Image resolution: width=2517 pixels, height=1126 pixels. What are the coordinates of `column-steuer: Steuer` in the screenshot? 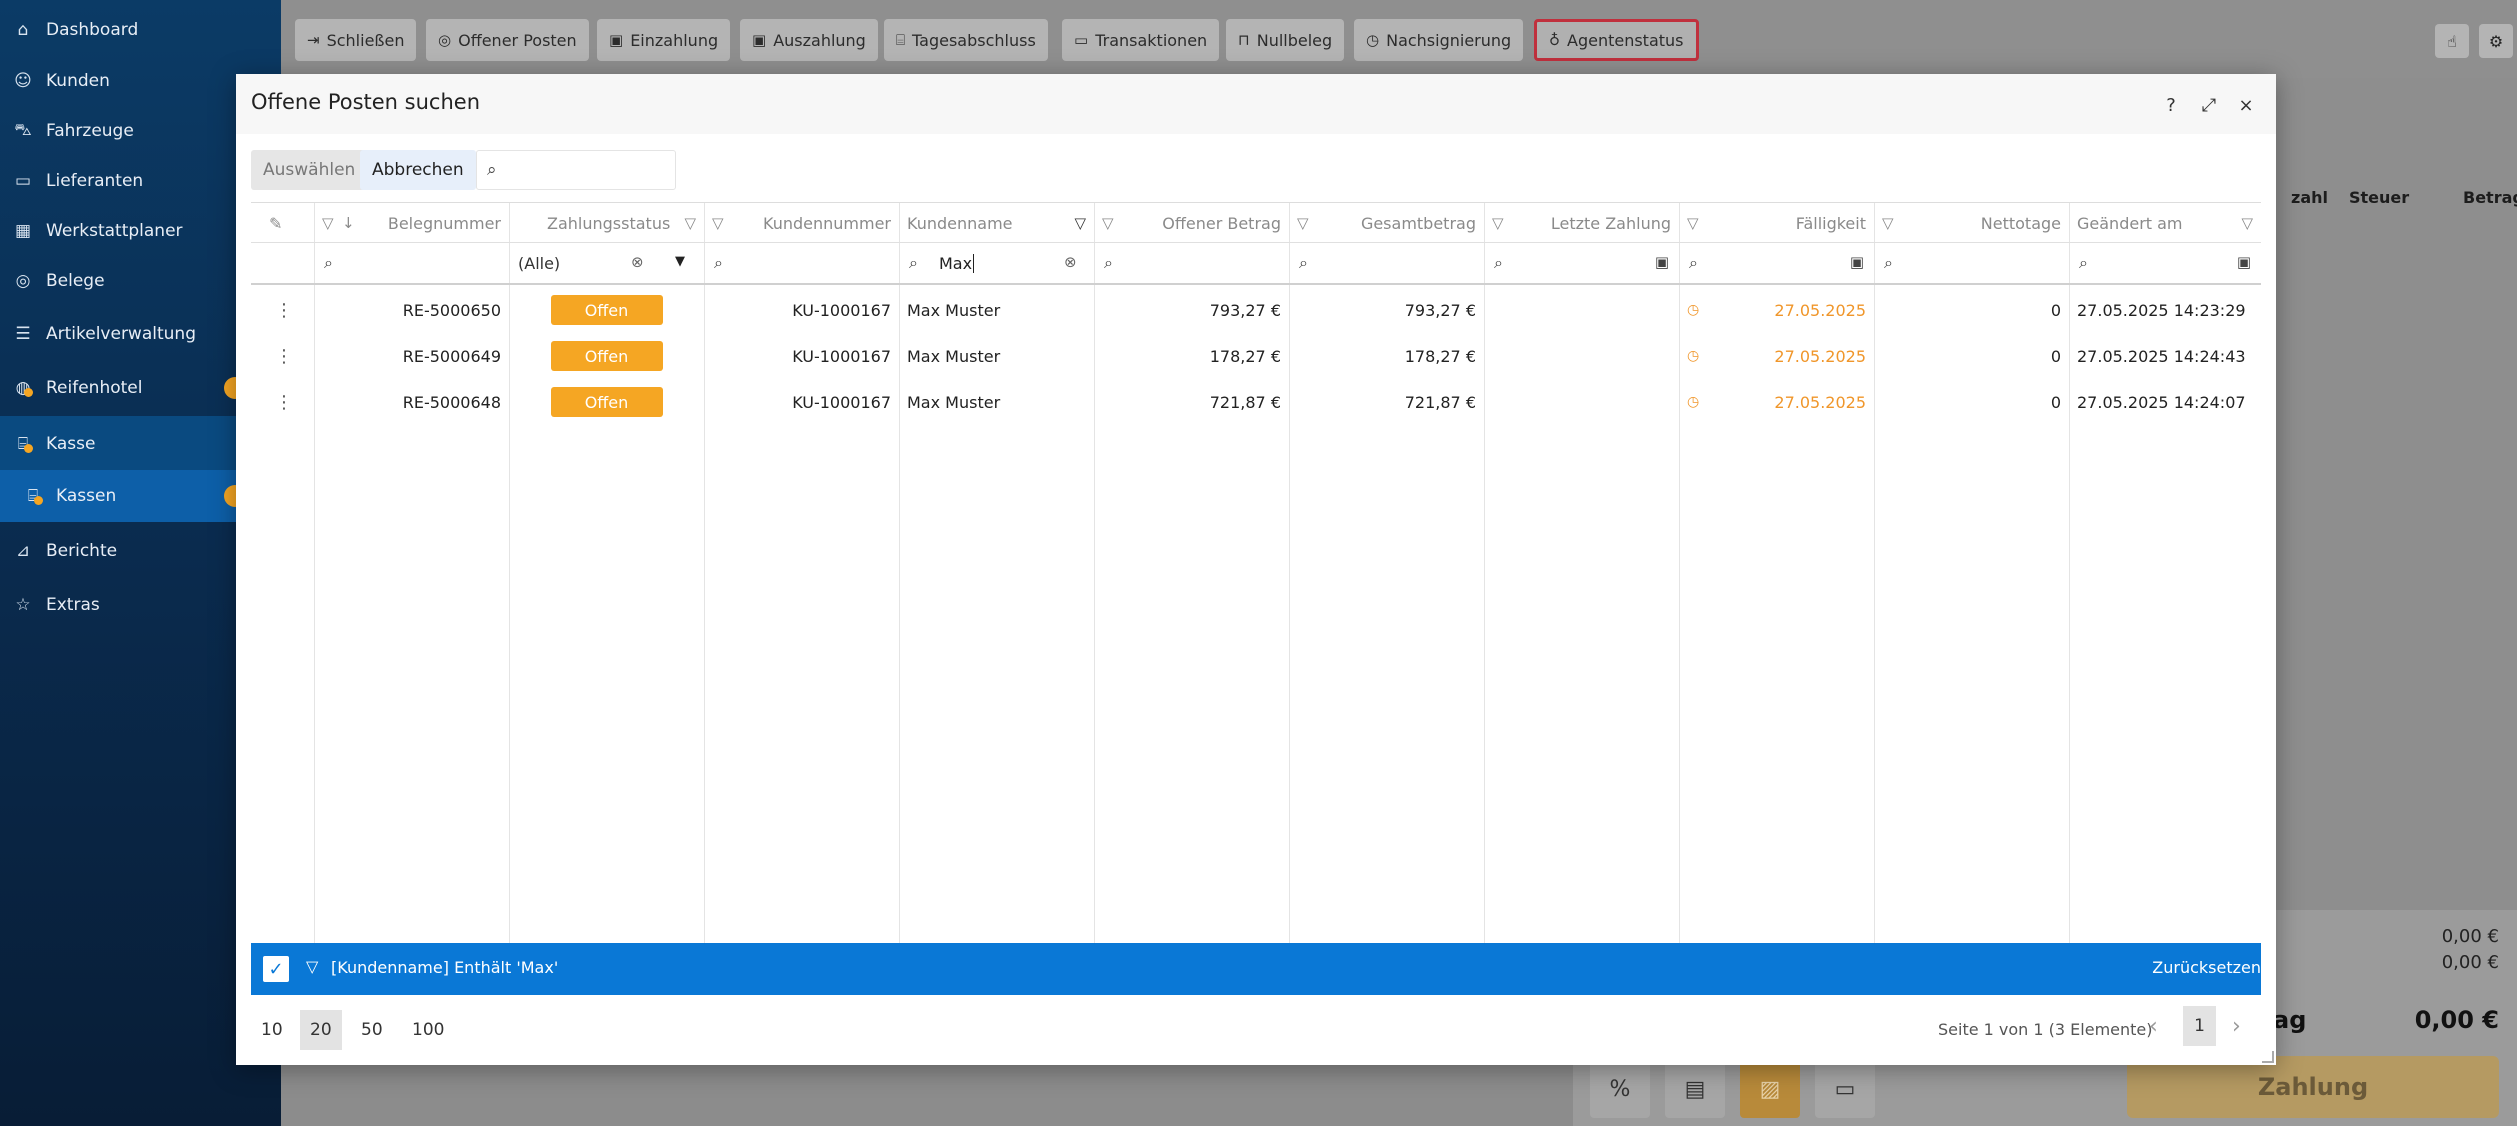 It's located at (2379, 197).